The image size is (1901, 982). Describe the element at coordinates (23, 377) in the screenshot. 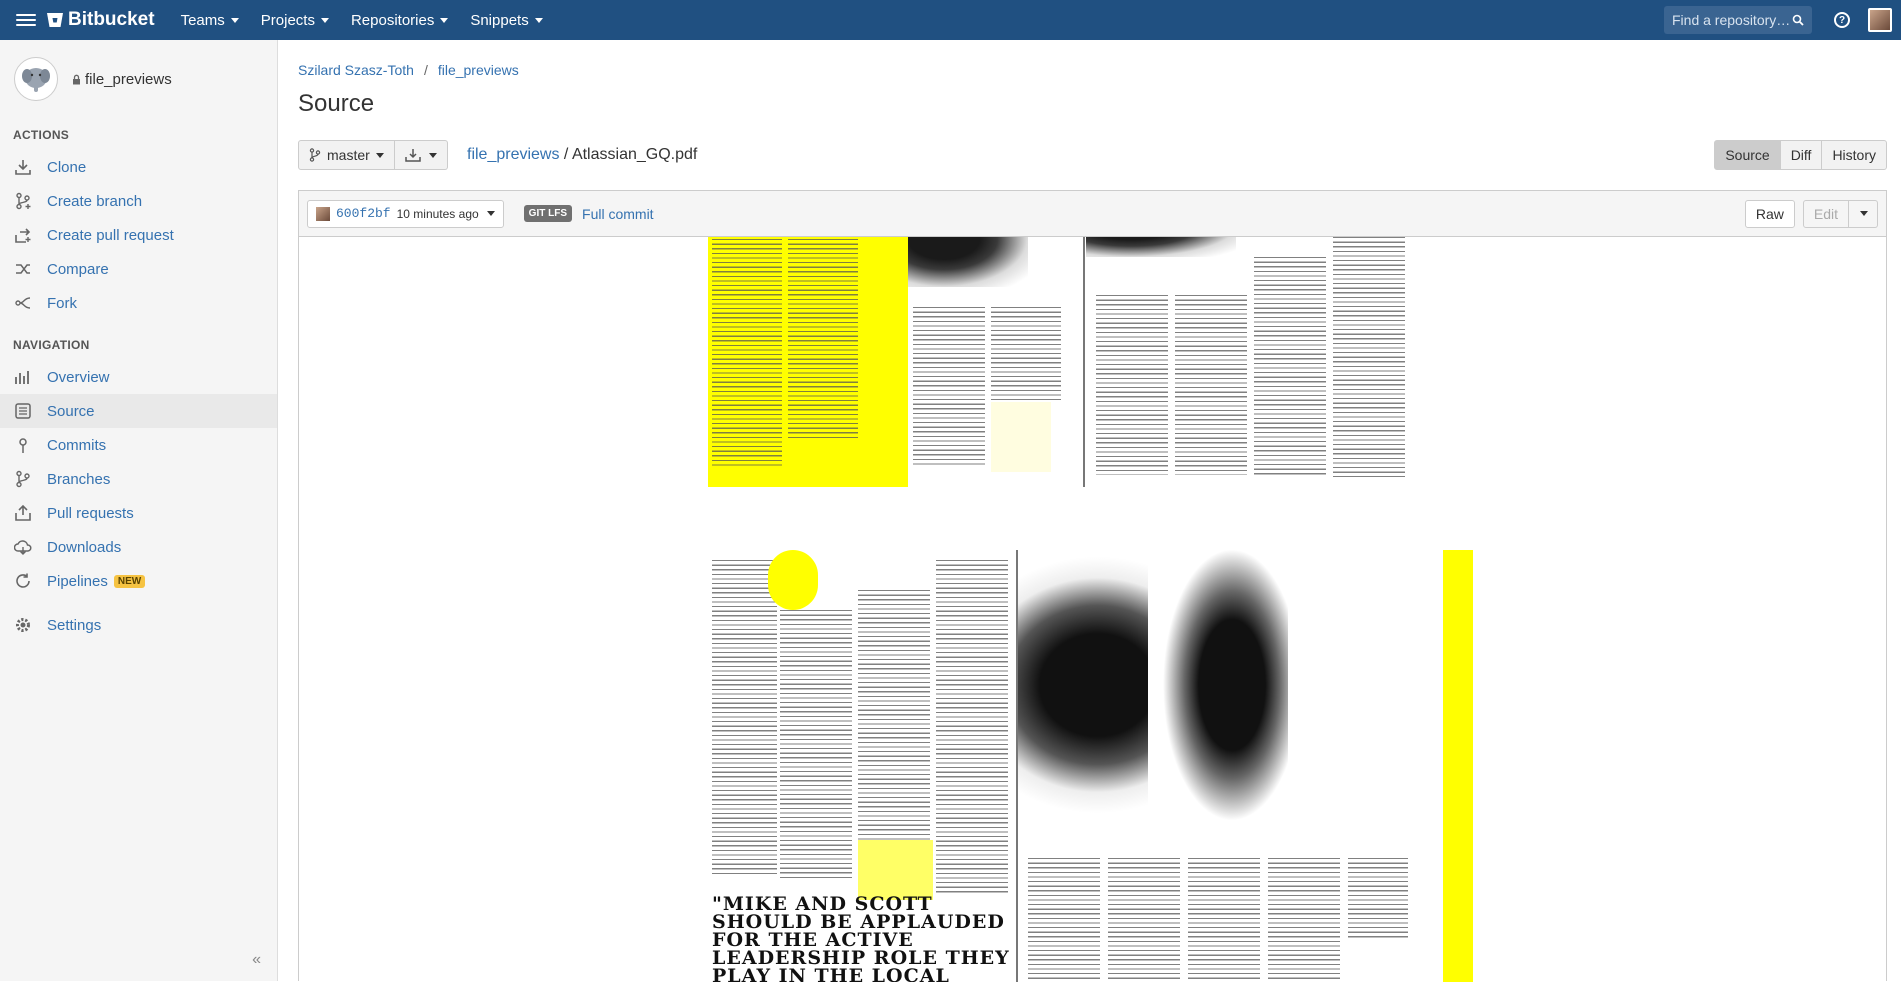

I see `overview-icon` at that location.